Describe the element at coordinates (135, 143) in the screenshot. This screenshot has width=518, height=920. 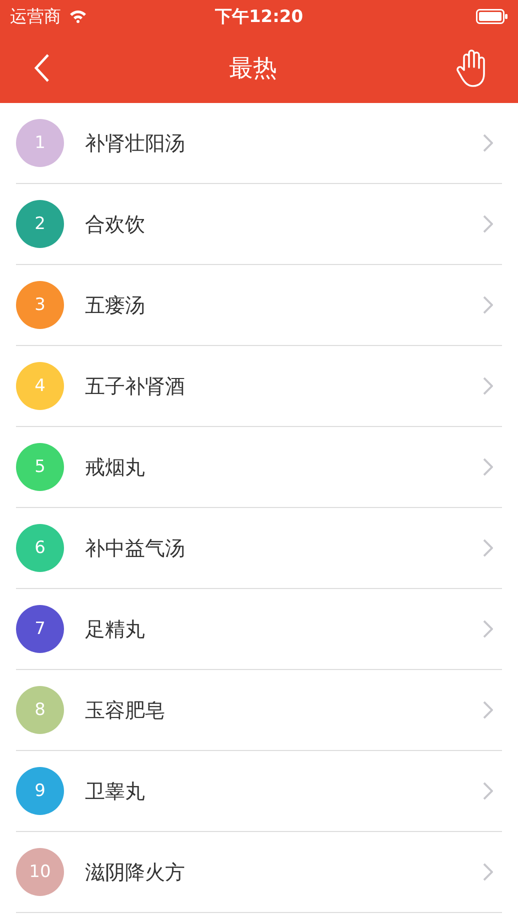
I see `item-name: 补肾壮阳汤` at that location.